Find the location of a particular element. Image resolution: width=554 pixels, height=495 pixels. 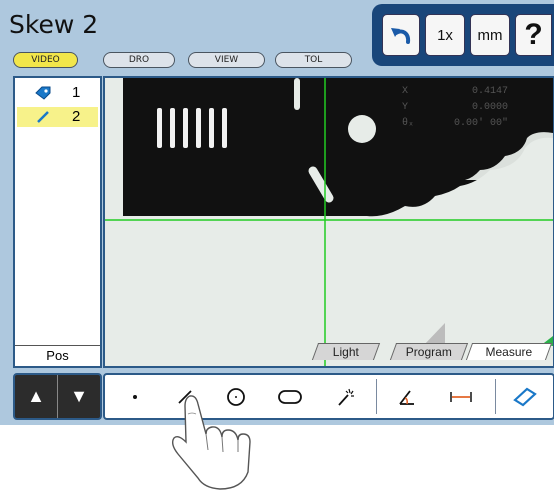

pos-button: Pos is located at coordinates (57, 355).